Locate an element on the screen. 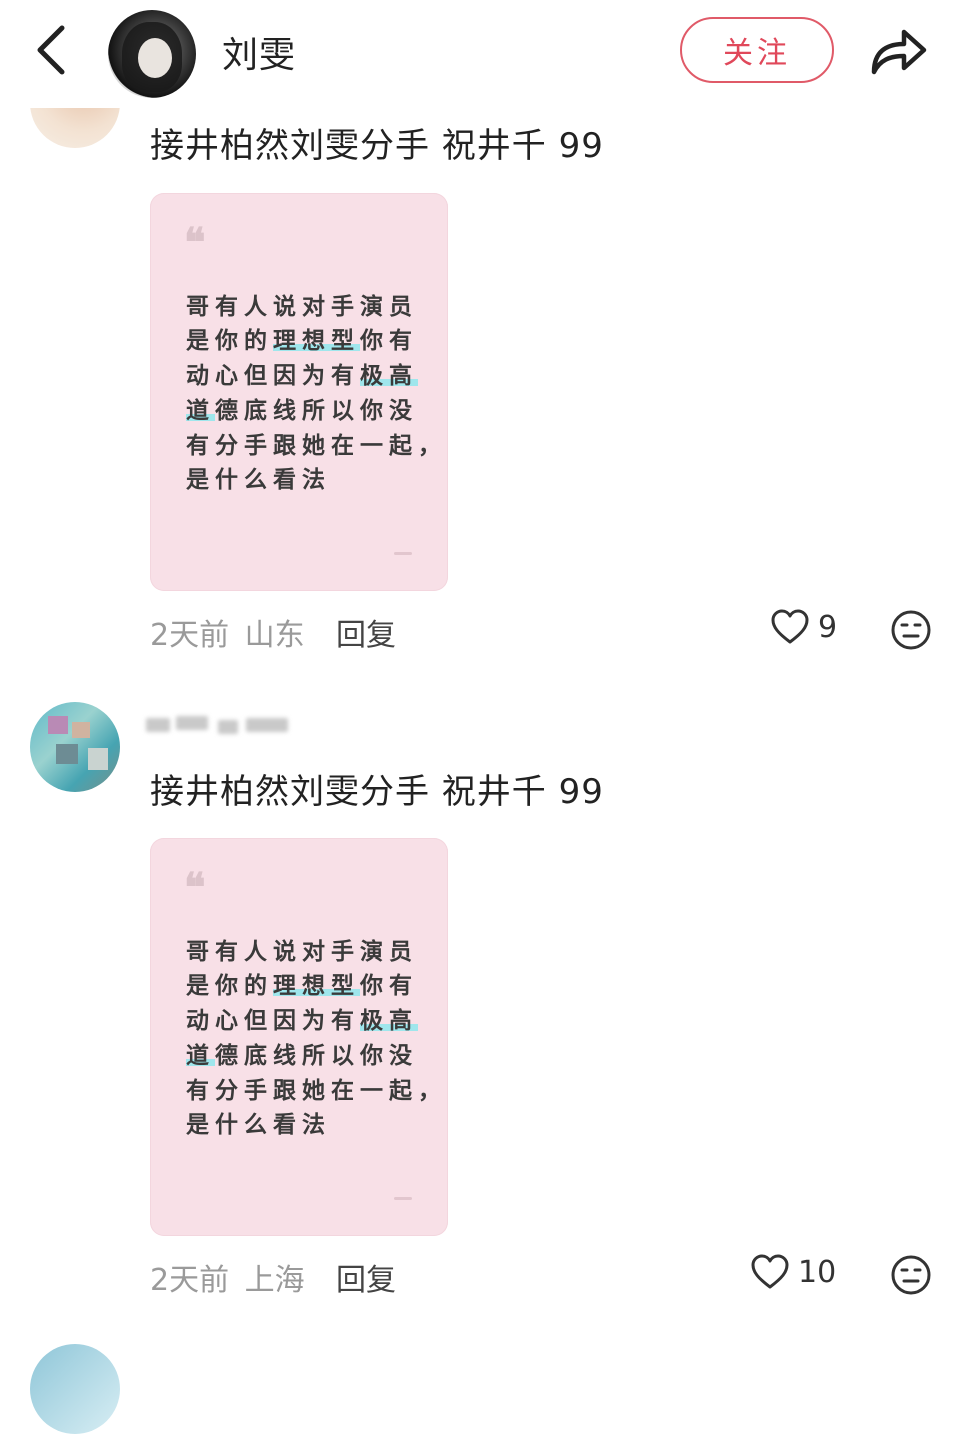  card-line-text: 是你的理想型你有 is located at coordinates (302, 341).